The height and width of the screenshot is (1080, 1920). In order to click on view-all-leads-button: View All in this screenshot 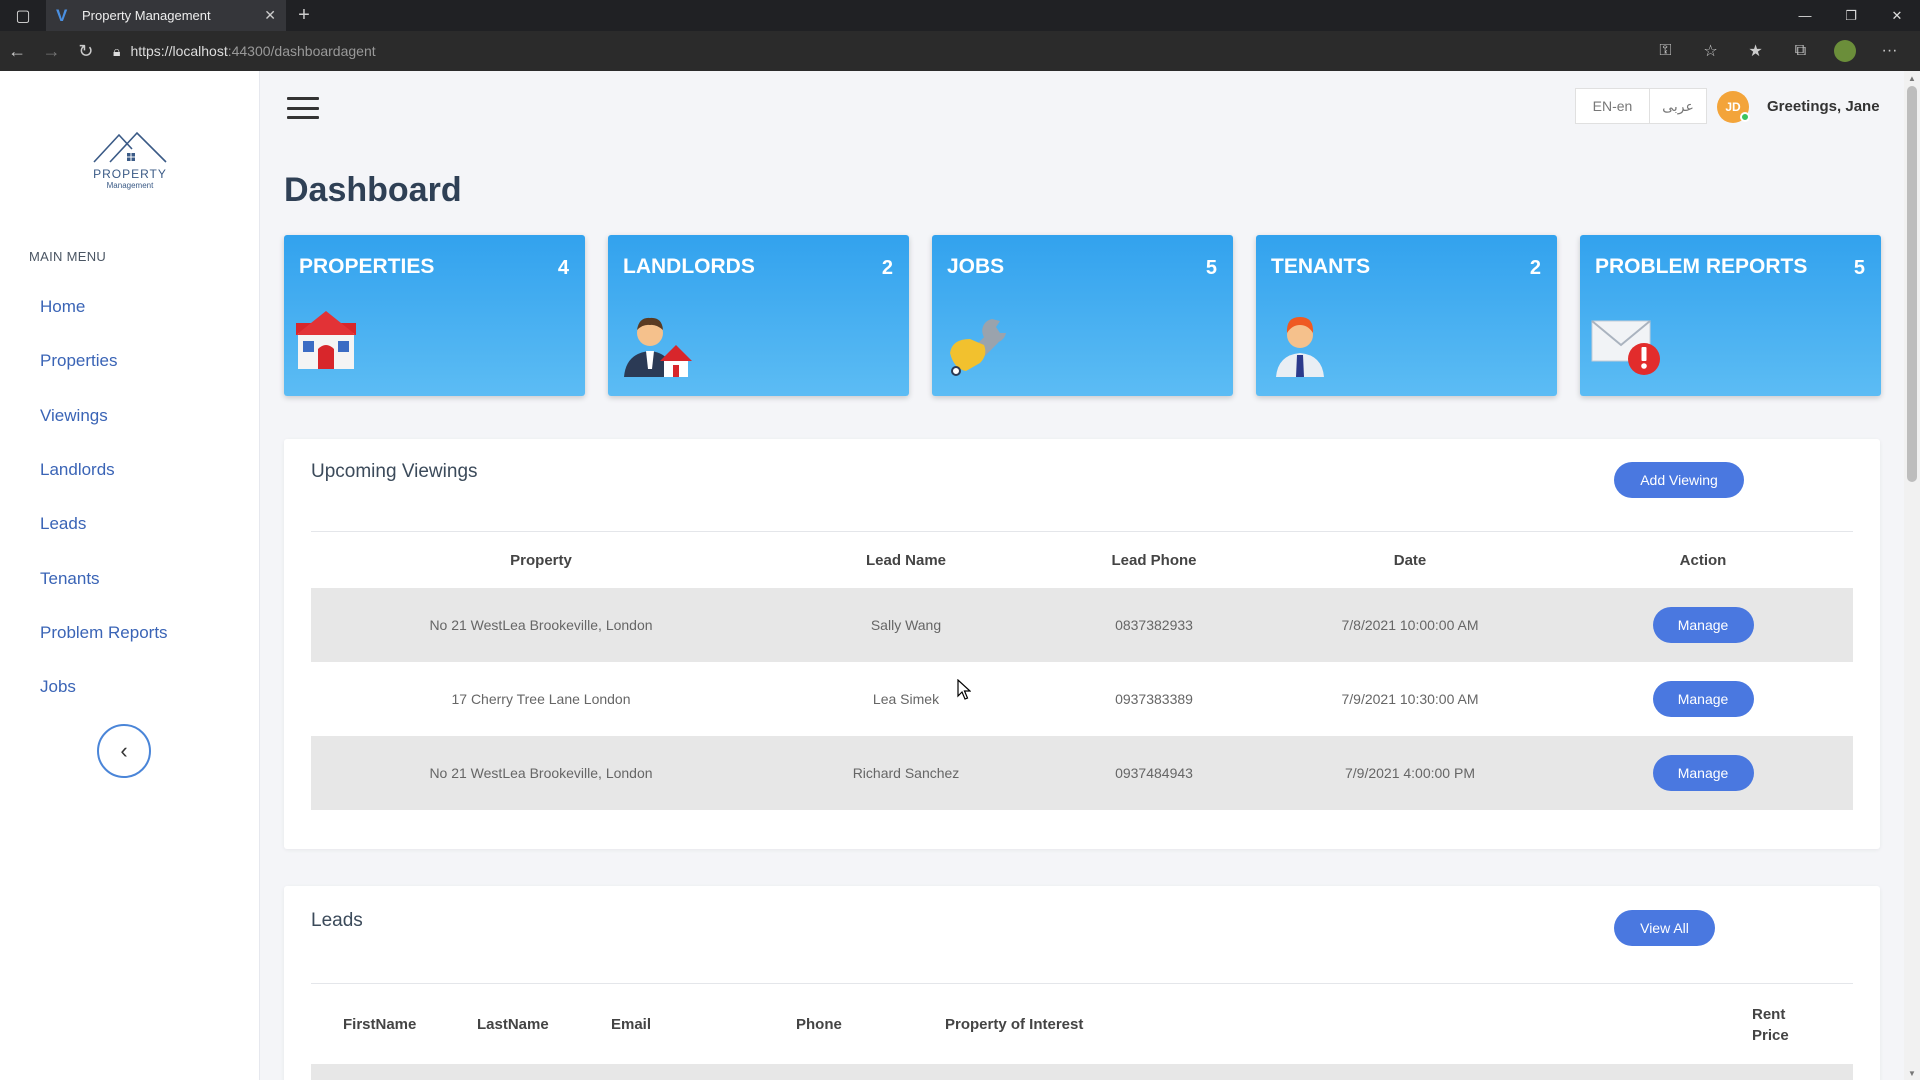, I will do `click(1664, 928)`.